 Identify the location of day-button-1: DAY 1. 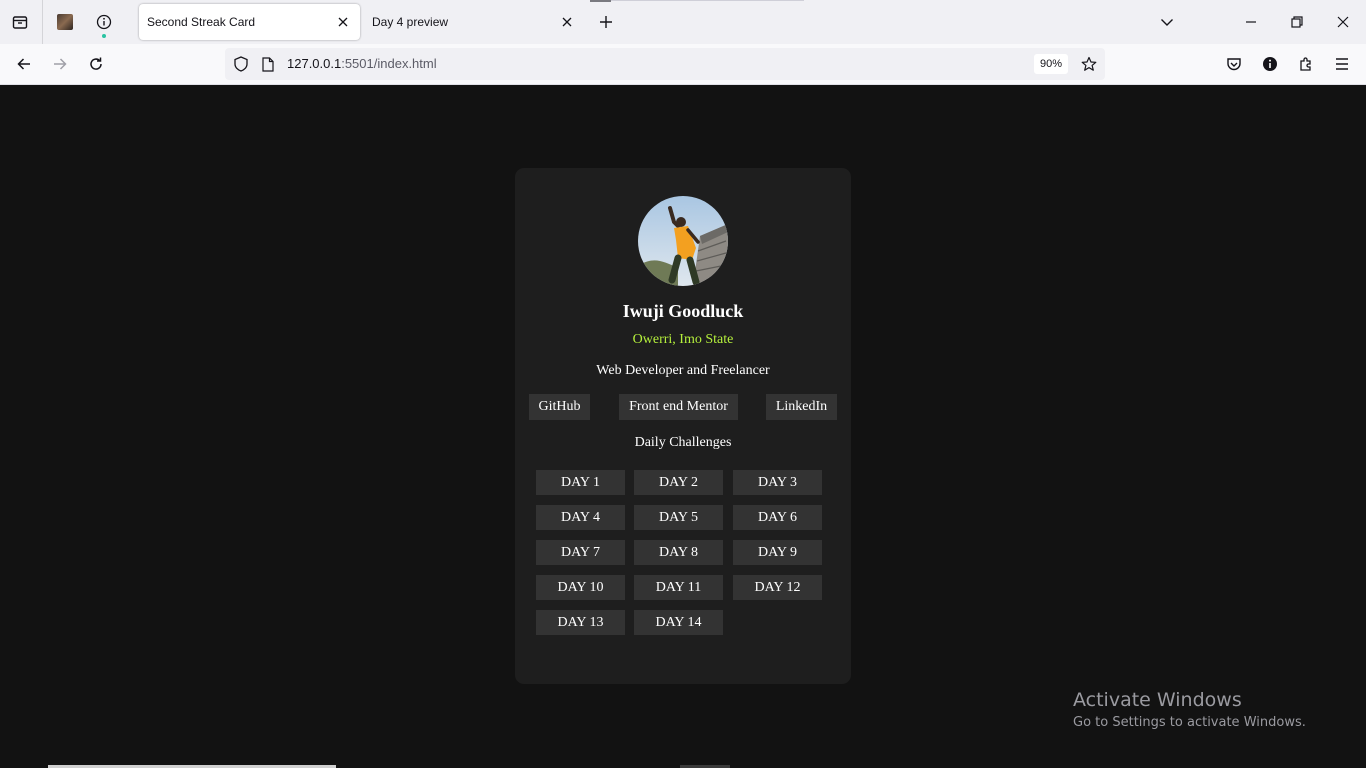
(580, 482).